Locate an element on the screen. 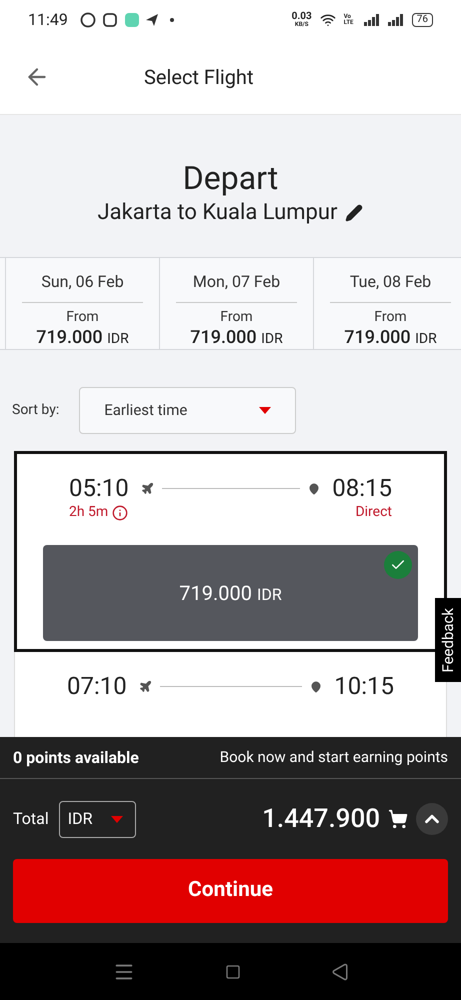 The height and width of the screenshot is (1000, 461). points-promo: Book now and start earning points is located at coordinates (334, 757).